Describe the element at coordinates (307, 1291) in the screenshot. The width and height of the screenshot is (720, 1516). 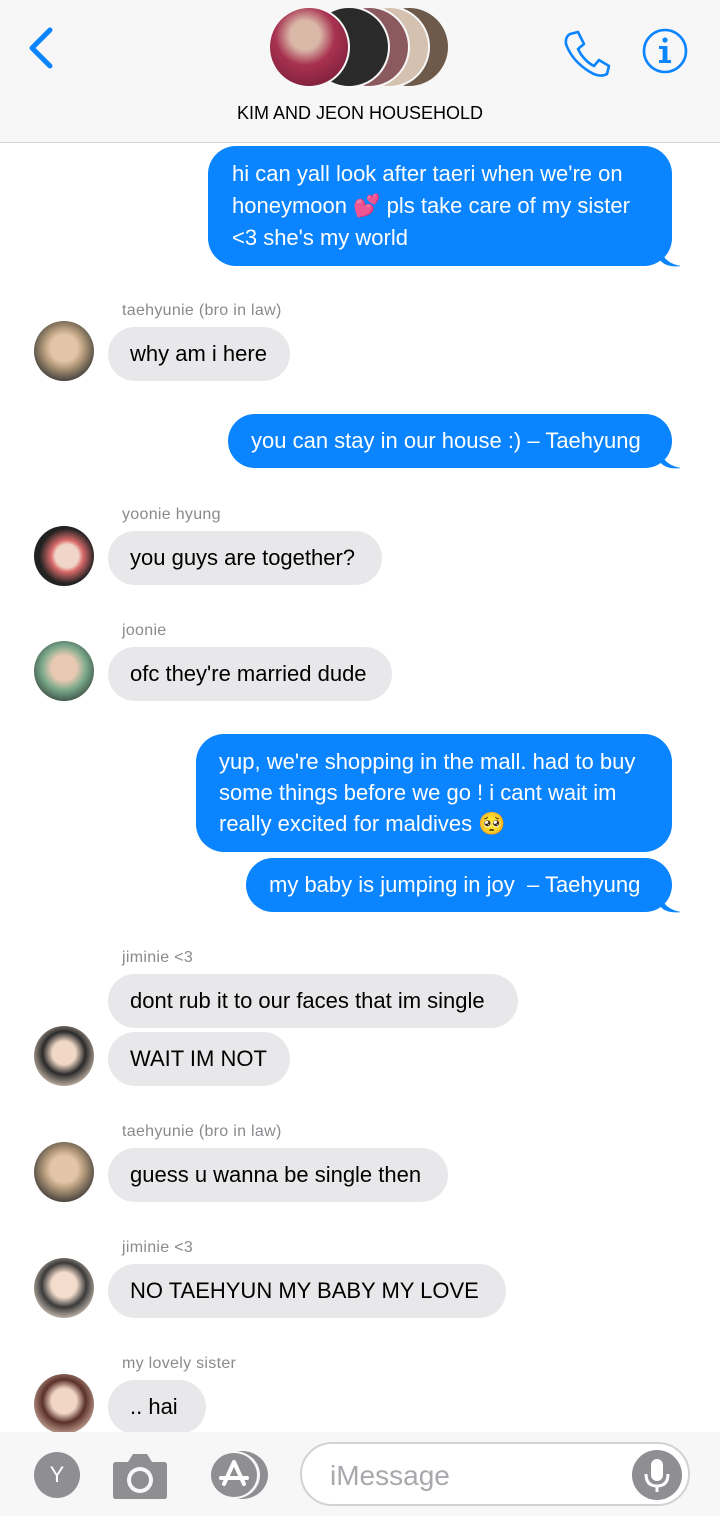
I see `received-message: NO TAEHYUN MY BABY MY LOVE` at that location.